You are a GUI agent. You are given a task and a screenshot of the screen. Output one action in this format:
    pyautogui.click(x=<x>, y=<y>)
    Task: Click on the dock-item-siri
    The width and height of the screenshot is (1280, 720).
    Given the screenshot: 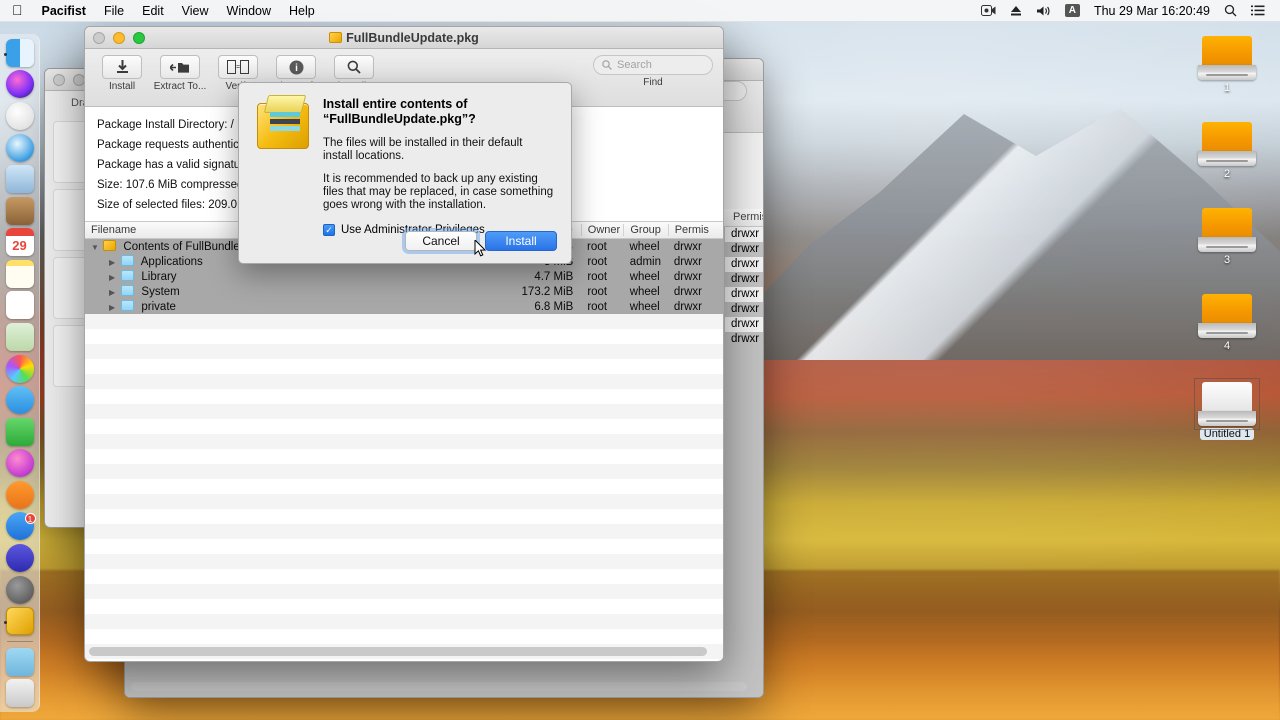 What is the action you would take?
    pyautogui.click(x=20, y=85)
    